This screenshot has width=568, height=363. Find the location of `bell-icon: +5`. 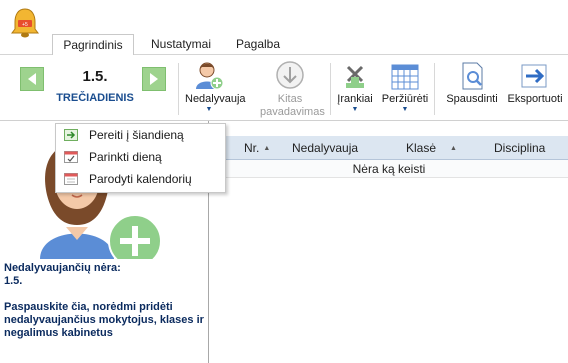

bell-icon: +5 is located at coordinates (25, 23).